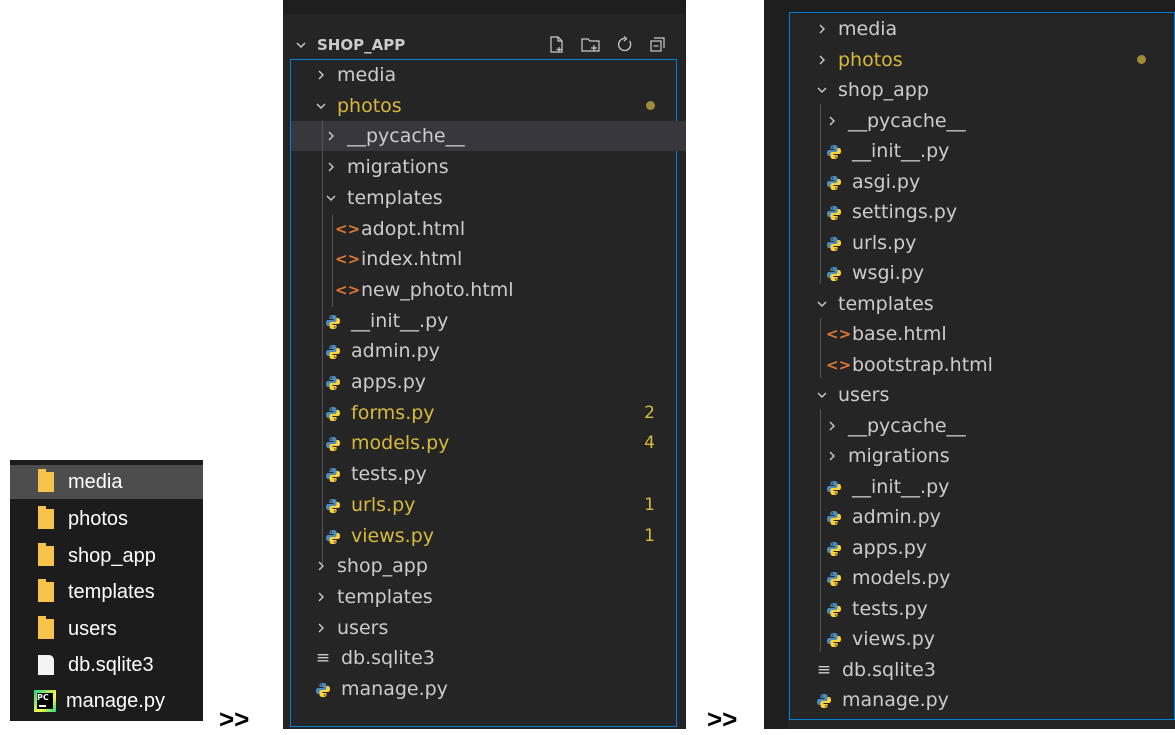 The image size is (1175, 735). Describe the element at coordinates (495, 259) in the screenshot. I see `tree-file-index-html: <> index.html` at that location.